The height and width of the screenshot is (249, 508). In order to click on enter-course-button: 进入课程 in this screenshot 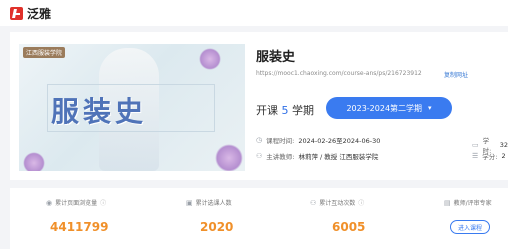, I will do `click(470, 227)`.